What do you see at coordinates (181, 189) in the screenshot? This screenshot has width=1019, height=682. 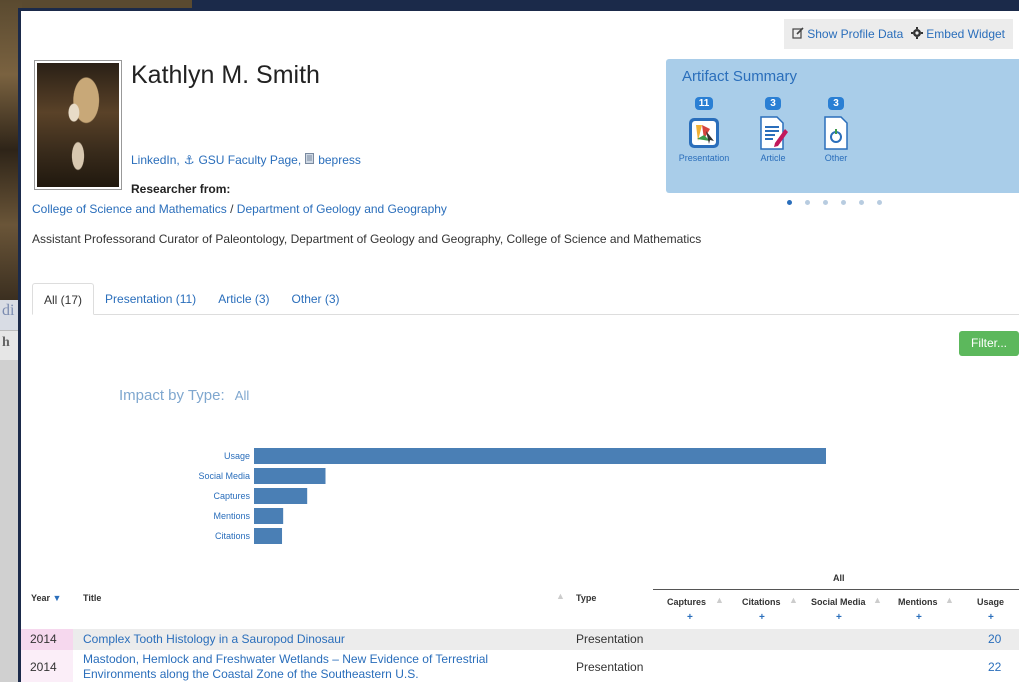 I see `researcher-label: Researcher from:` at bounding box center [181, 189].